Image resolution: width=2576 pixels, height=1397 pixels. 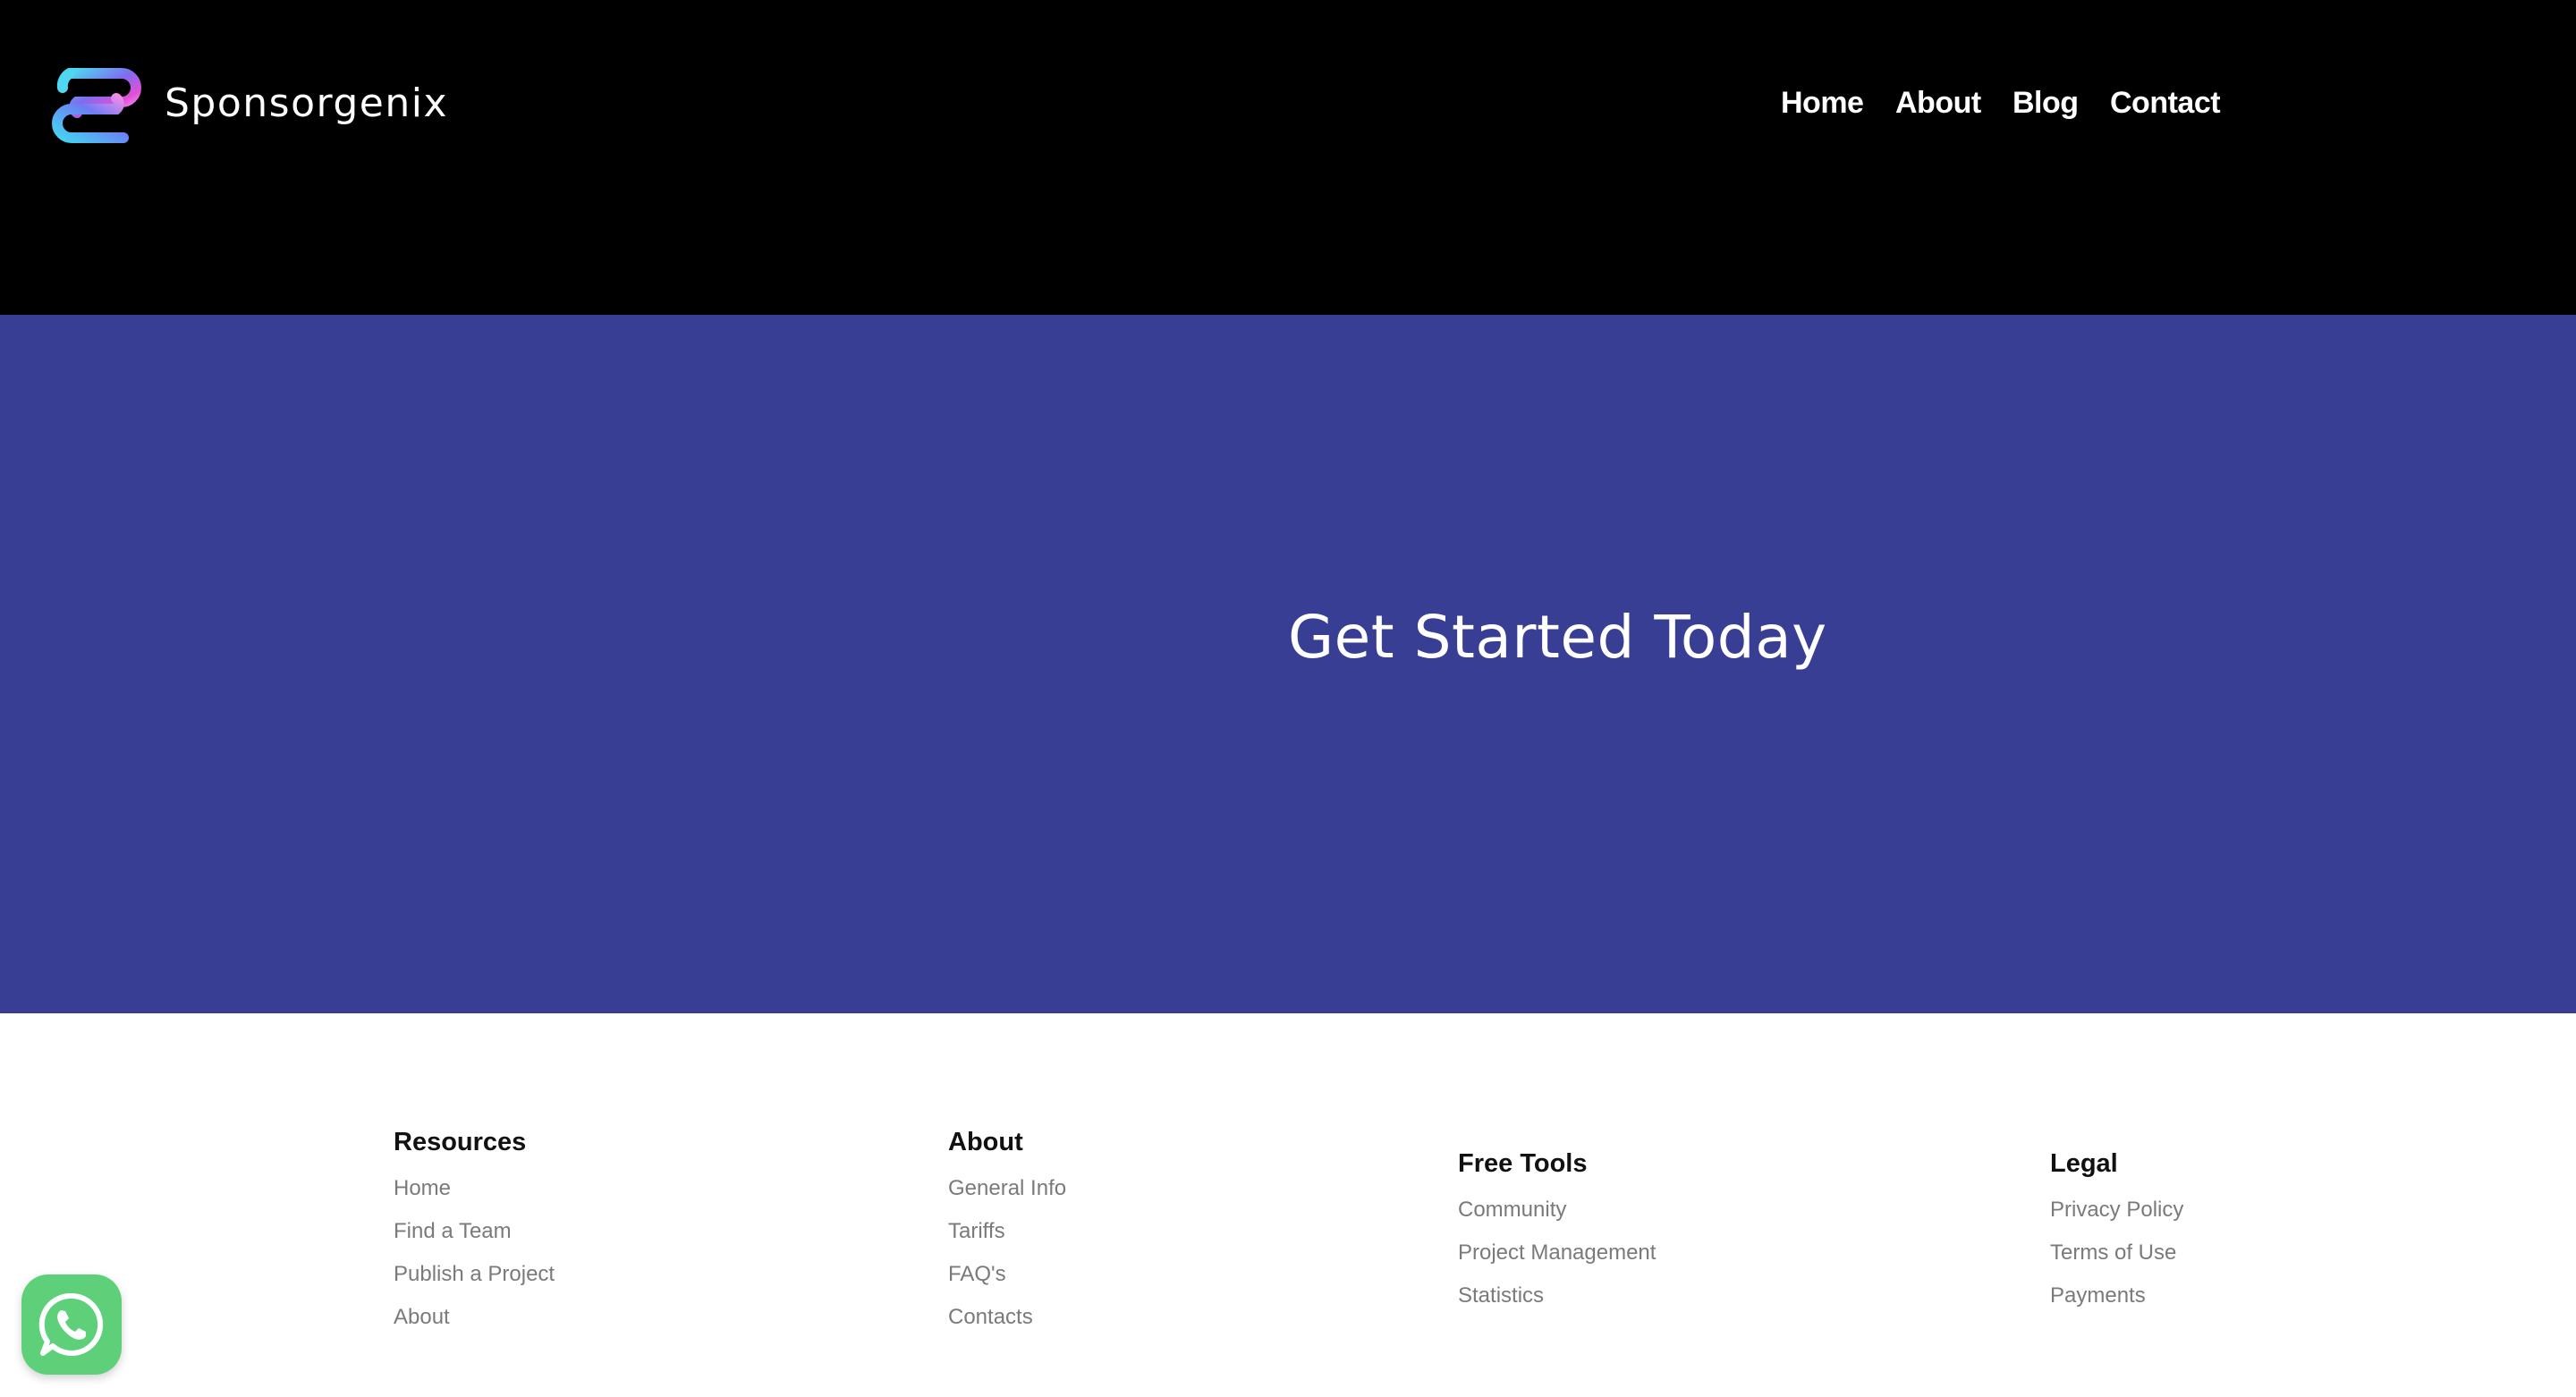 I want to click on footer-link-tariffs: Tariffs, so click(x=1007, y=1231).